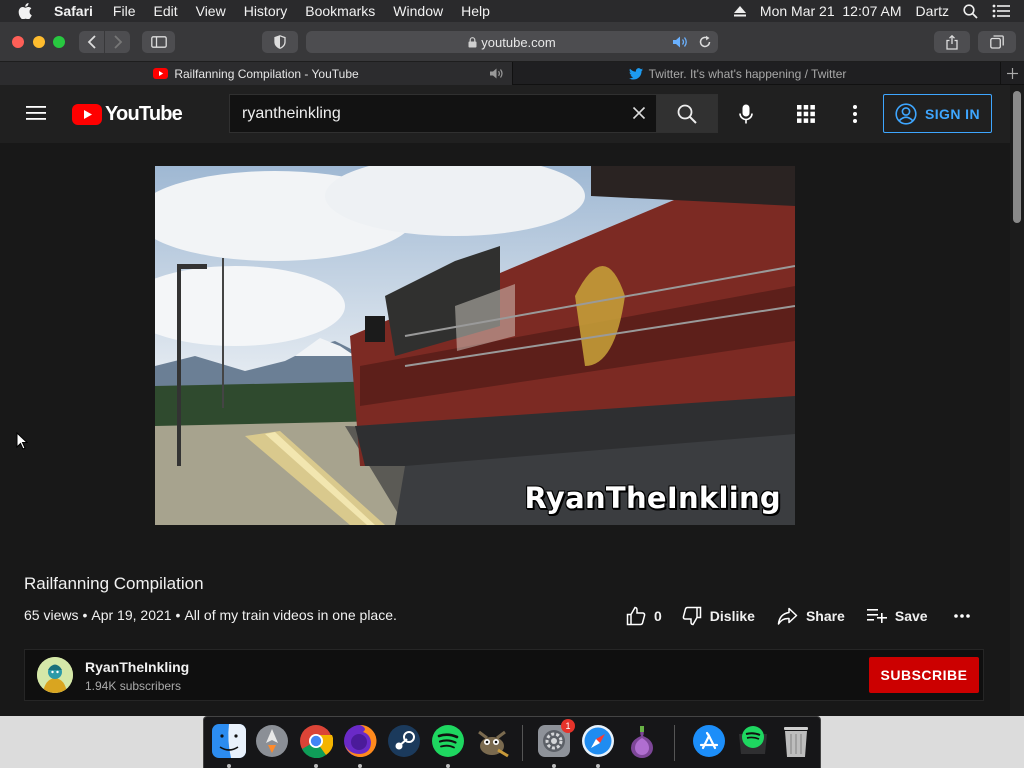 The height and width of the screenshot is (768, 1024). Describe the element at coordinates (39, 42) in the screenshot. I see `minimize-window-button` at that location.